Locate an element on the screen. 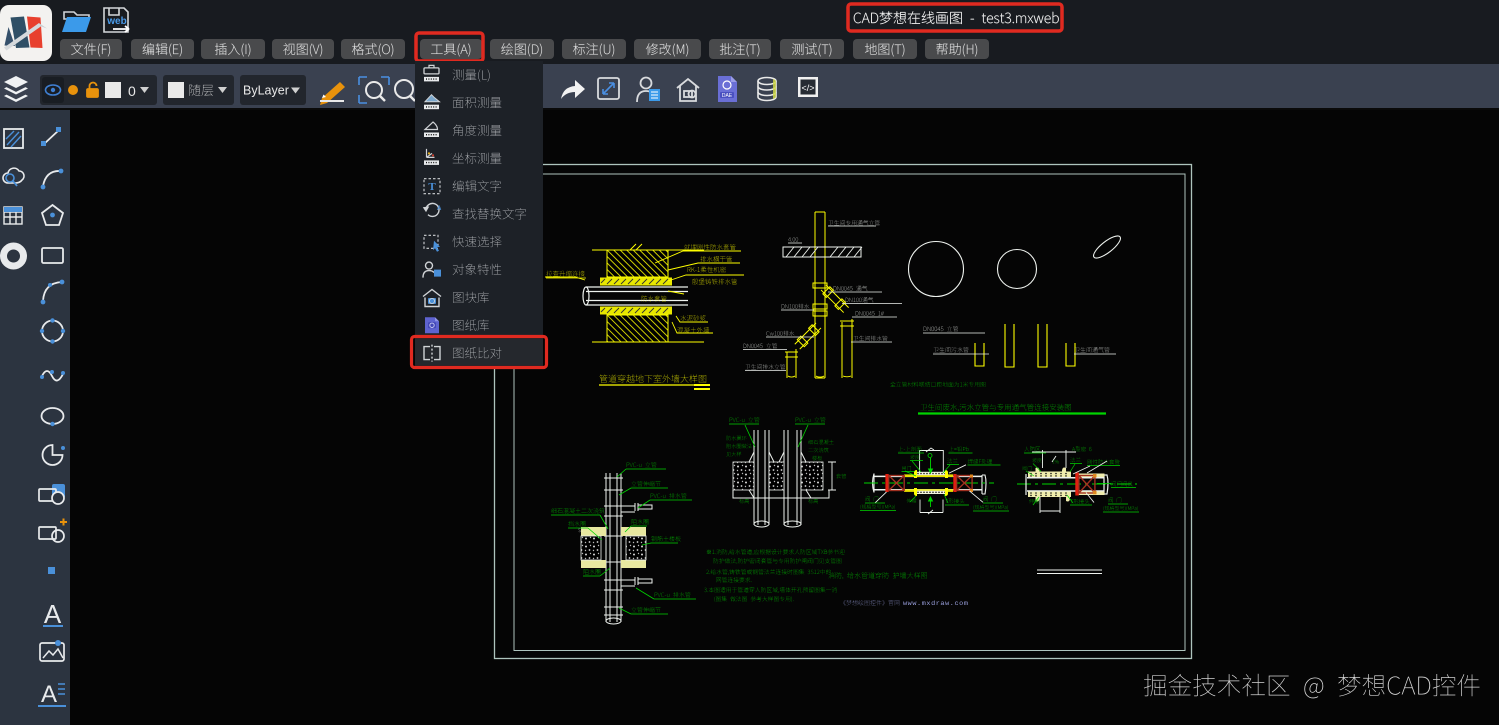  svg-text: DAE is located at coordinates (727, 96).